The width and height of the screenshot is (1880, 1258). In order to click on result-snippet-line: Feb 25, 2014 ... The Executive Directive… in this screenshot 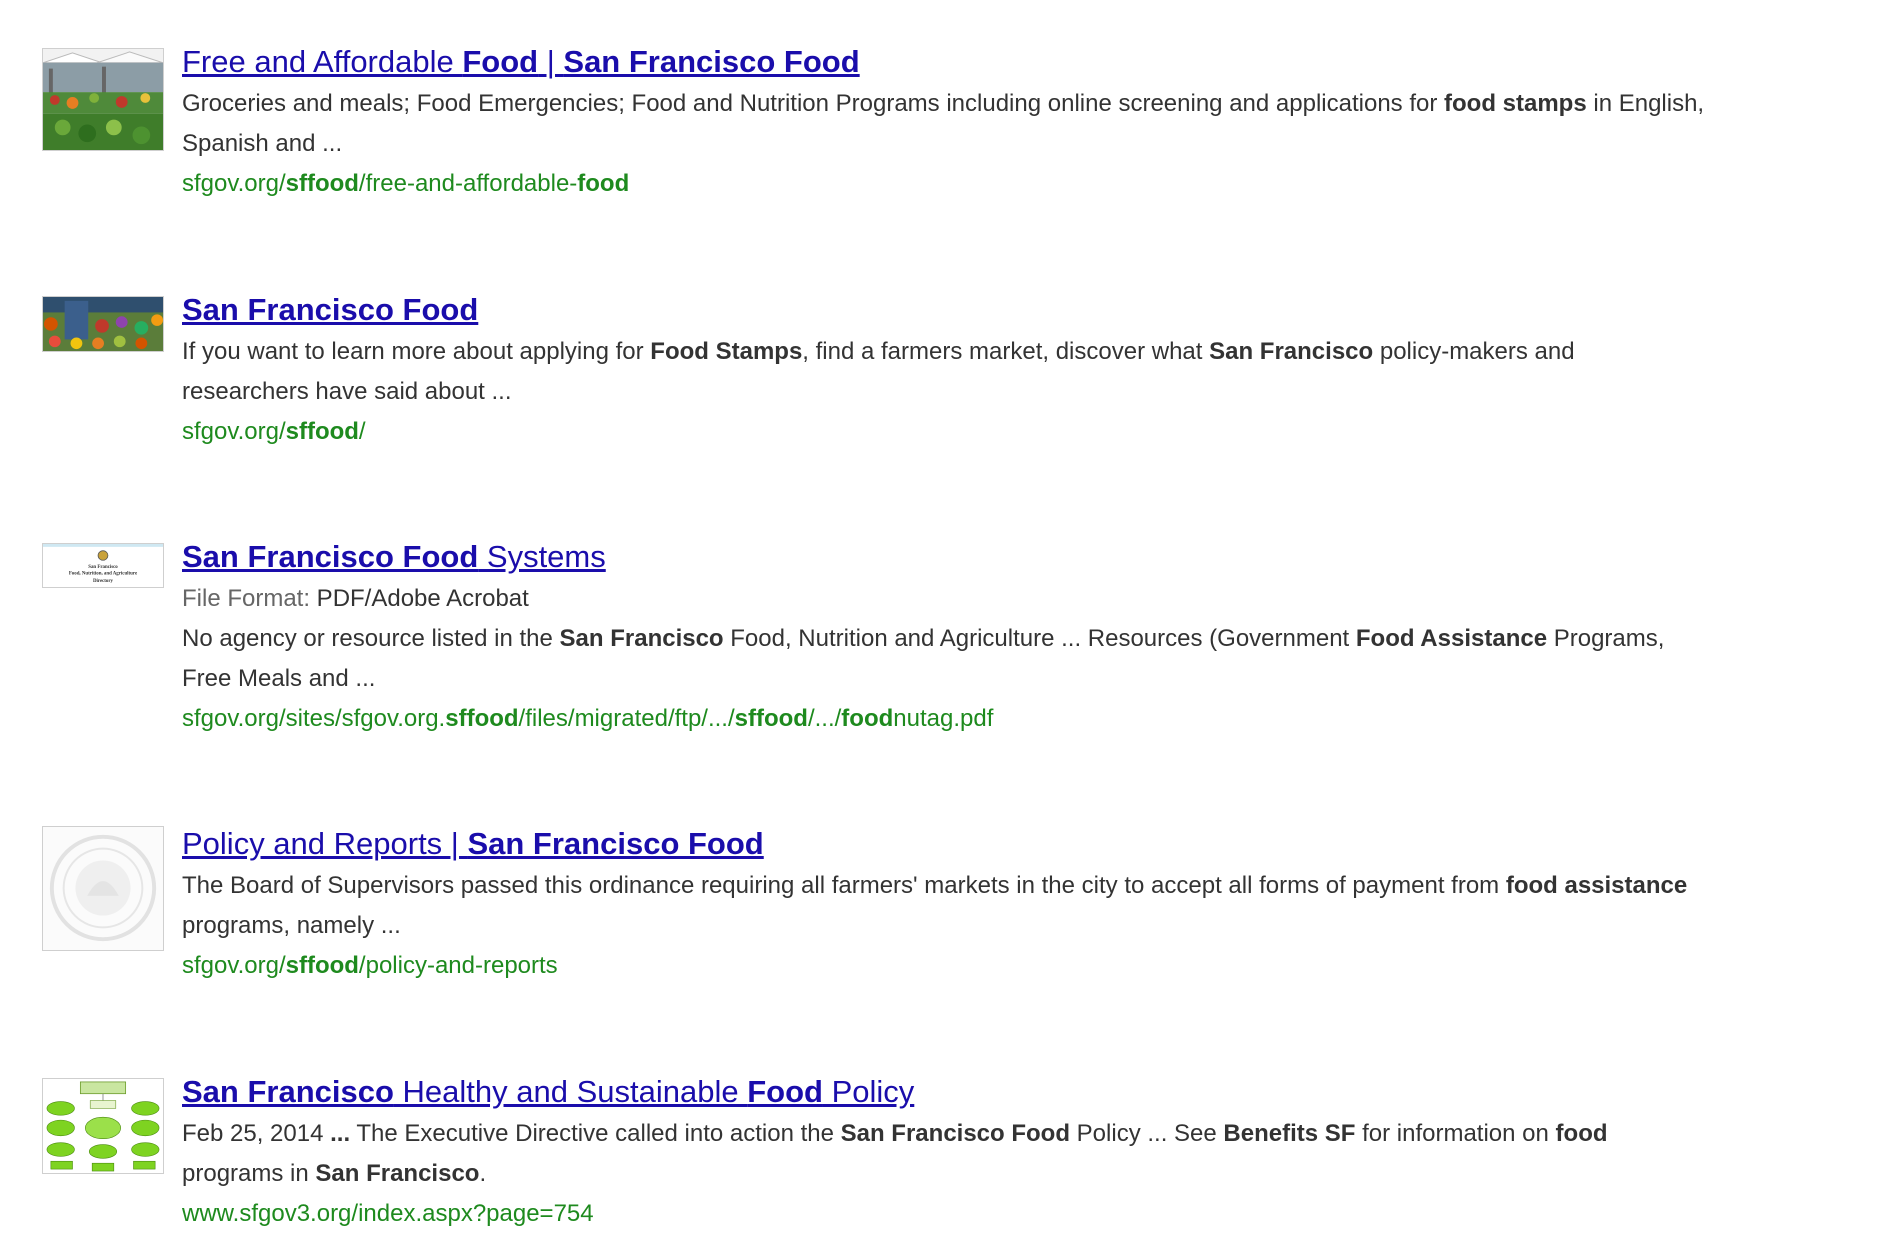, I will do `click(1017, 1134)`.